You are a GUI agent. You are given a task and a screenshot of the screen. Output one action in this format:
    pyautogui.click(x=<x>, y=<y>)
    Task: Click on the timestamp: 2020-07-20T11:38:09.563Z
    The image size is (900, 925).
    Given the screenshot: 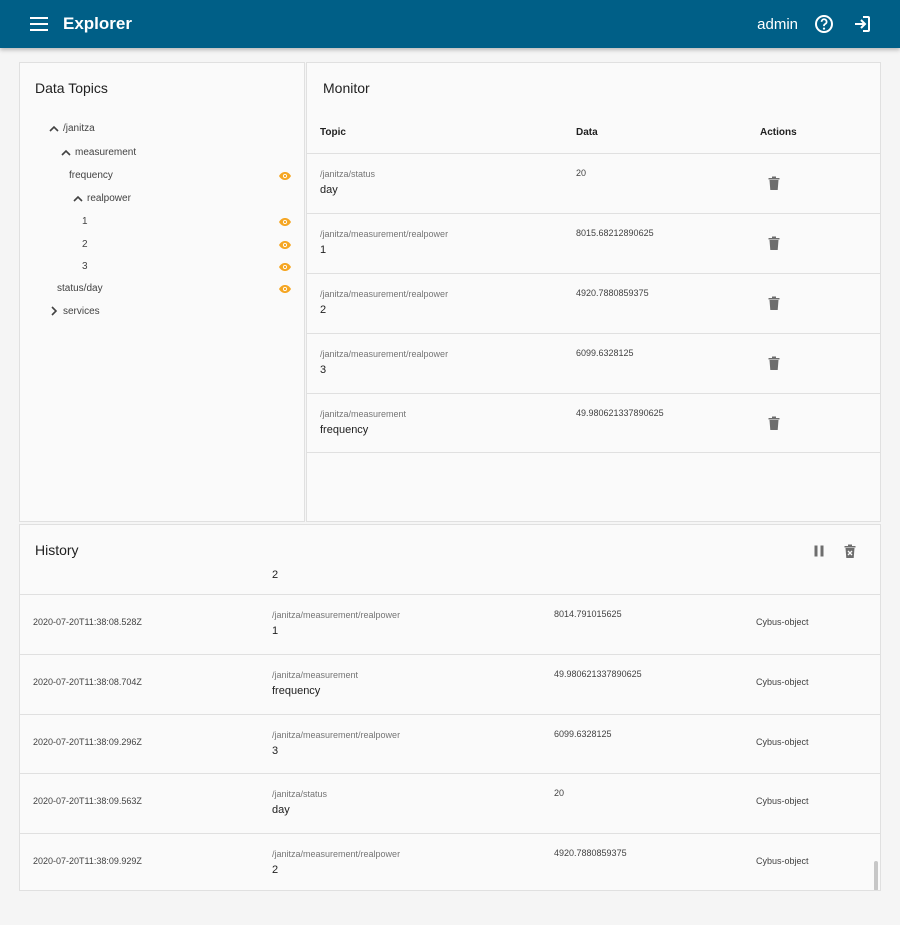 What is the action you would take?
    pyautogui.click(x=87, y=801)
    